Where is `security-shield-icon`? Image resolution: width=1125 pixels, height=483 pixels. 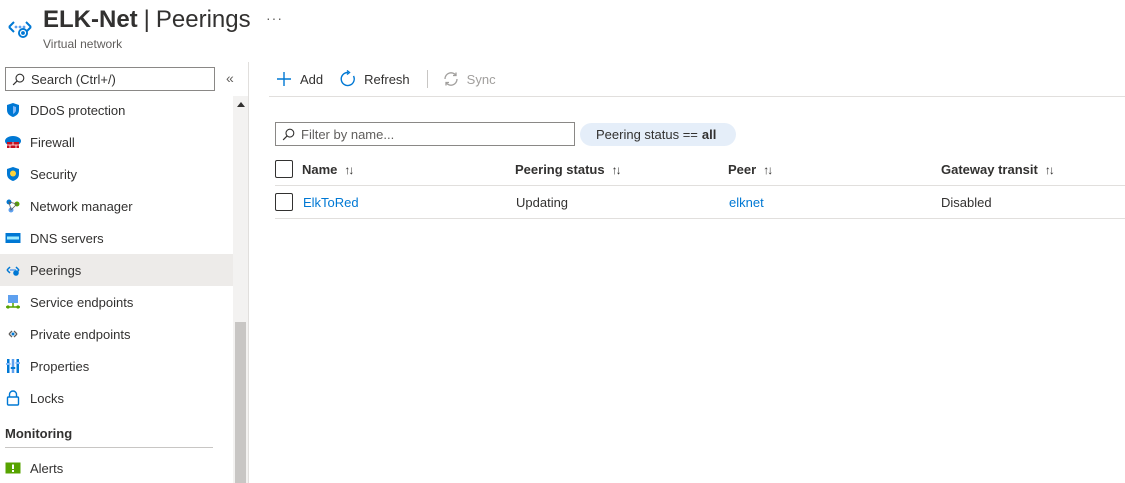 security-shield-icon is located at coordinates (13, 174).